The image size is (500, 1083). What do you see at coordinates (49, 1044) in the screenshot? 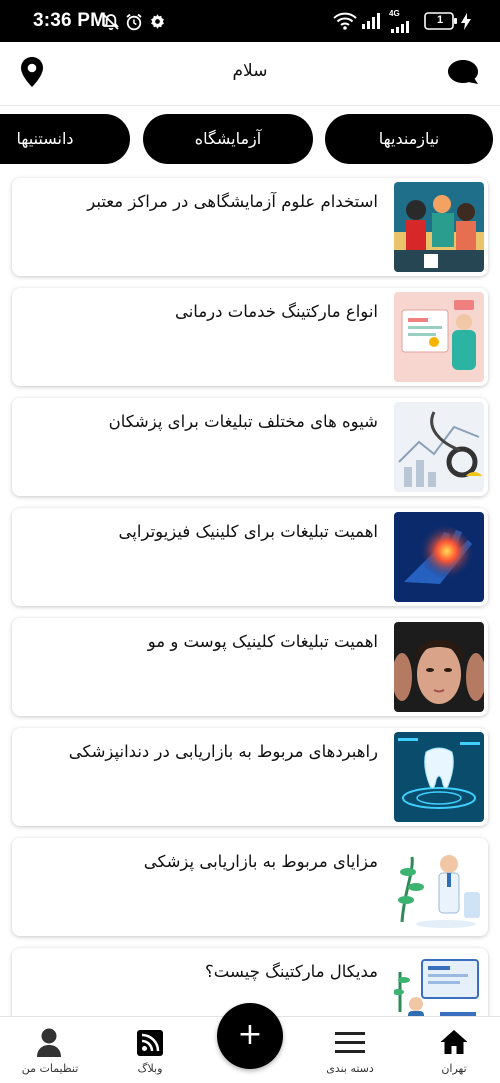
I see `user-profile-icon` at bounding box center [49, 1044].